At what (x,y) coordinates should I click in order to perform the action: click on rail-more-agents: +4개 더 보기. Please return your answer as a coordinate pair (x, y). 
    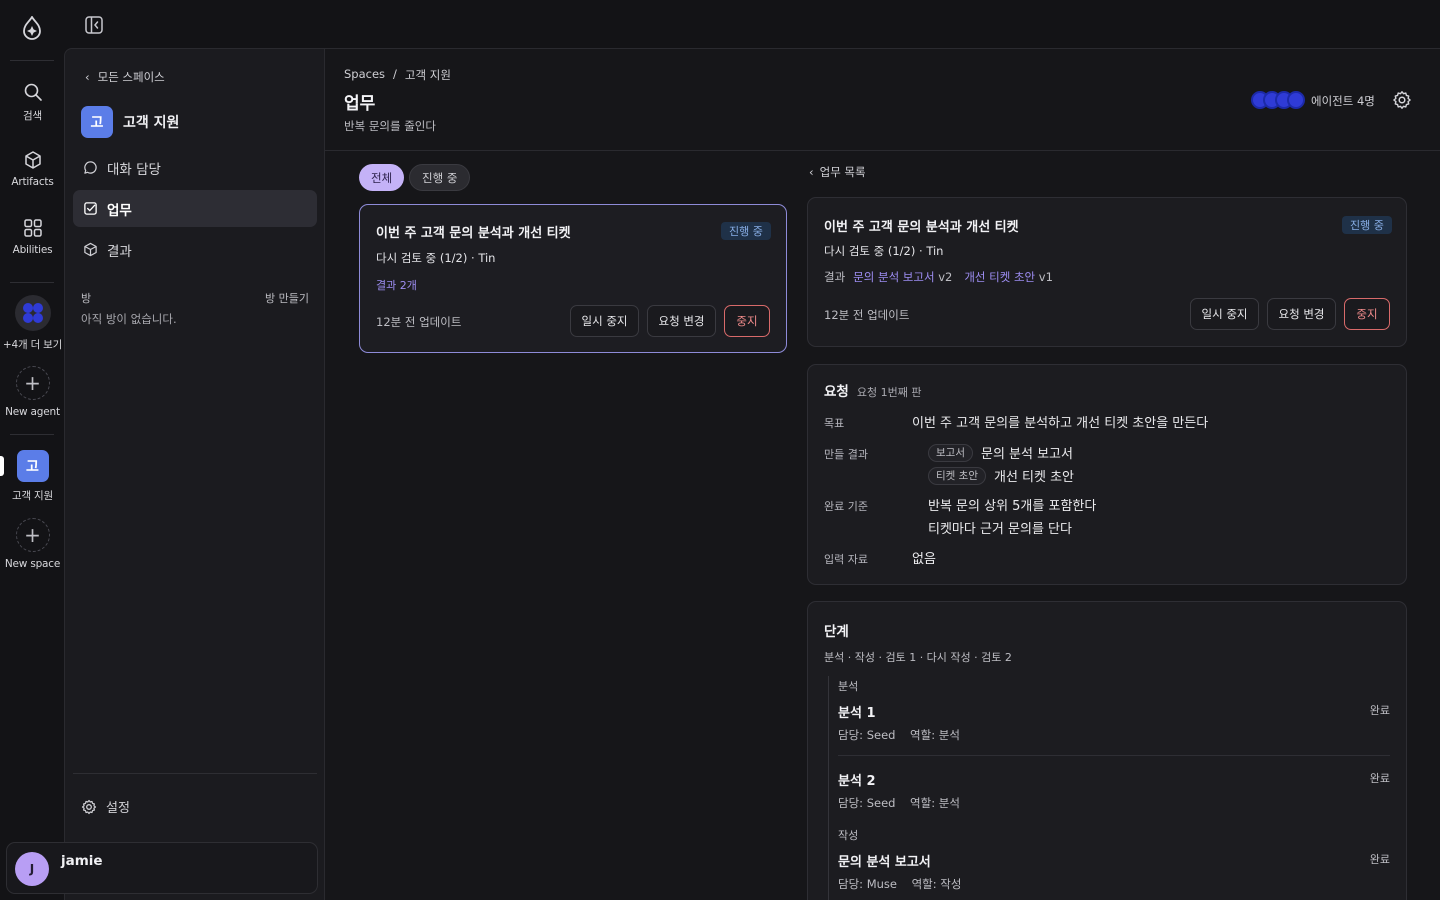
    Looking at the image, I should click on (32, 323).